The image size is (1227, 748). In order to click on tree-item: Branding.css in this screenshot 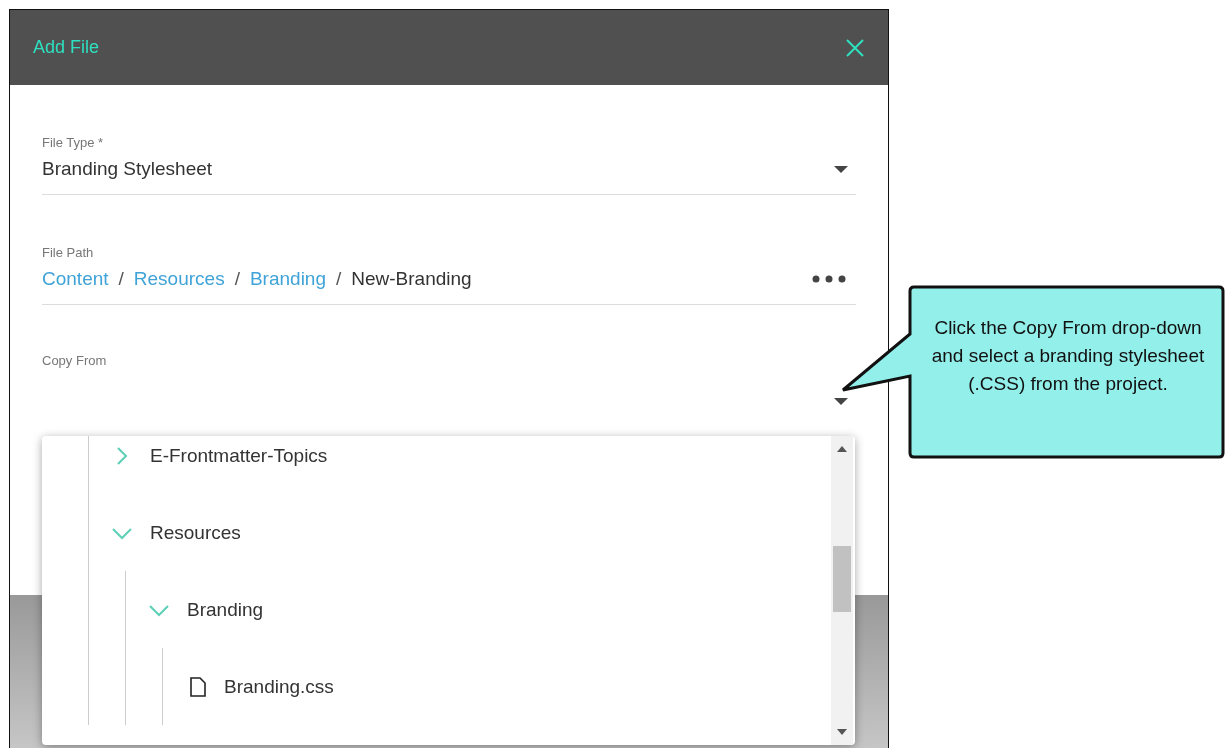, I will do `click(448, 686)`.